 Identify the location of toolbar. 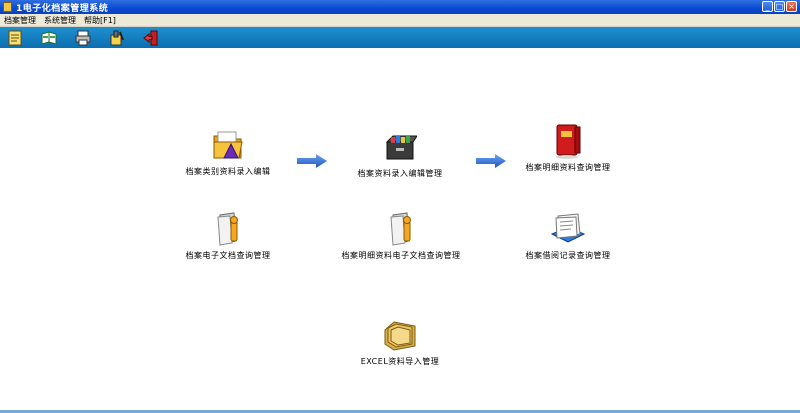
(400, 37).